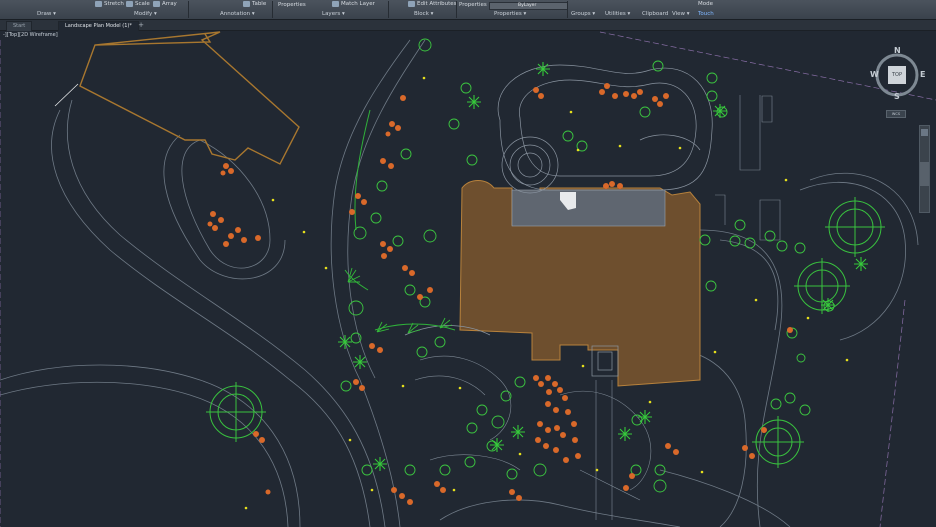 The height and width of the screenshot is (527, 936). I want to click on ornamental-grasses, so click(400, 300).